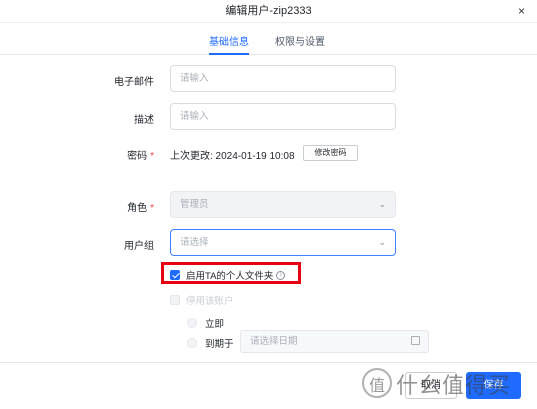 This screenshot has width=537, height=409. I want to click on date-placeholder: 请选择日期, so click(274, 341).